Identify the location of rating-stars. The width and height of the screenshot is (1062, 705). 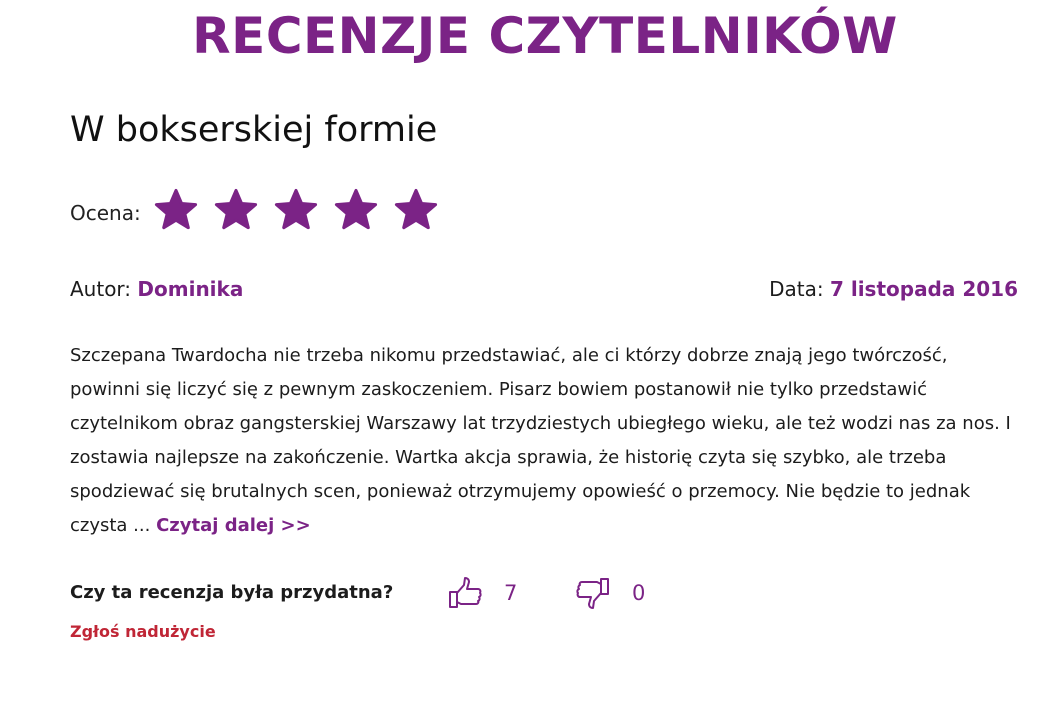
(303, 210).